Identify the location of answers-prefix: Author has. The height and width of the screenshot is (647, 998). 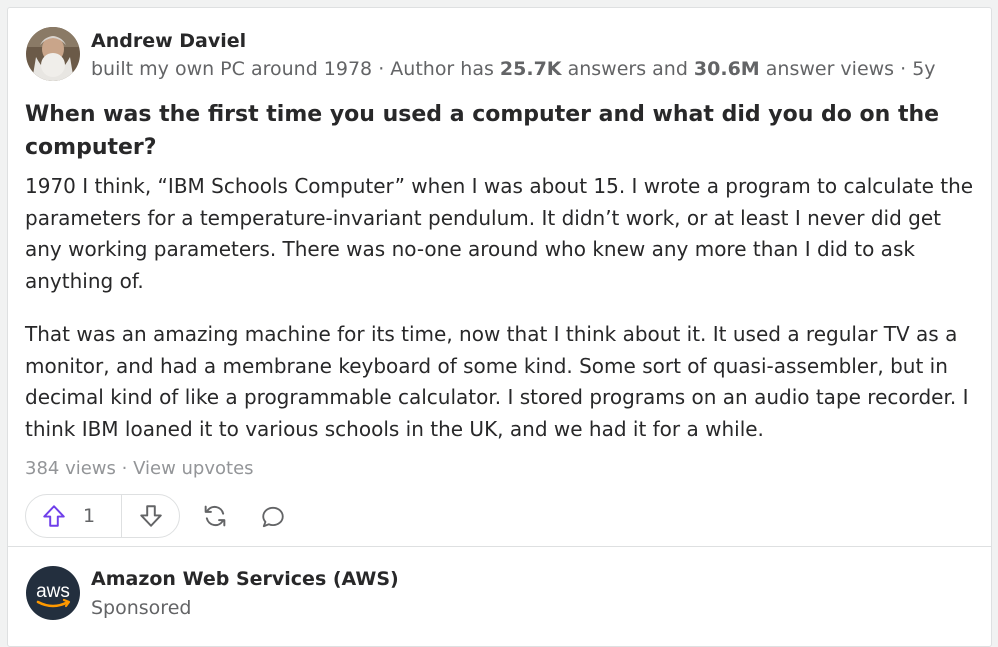
(445, 69).